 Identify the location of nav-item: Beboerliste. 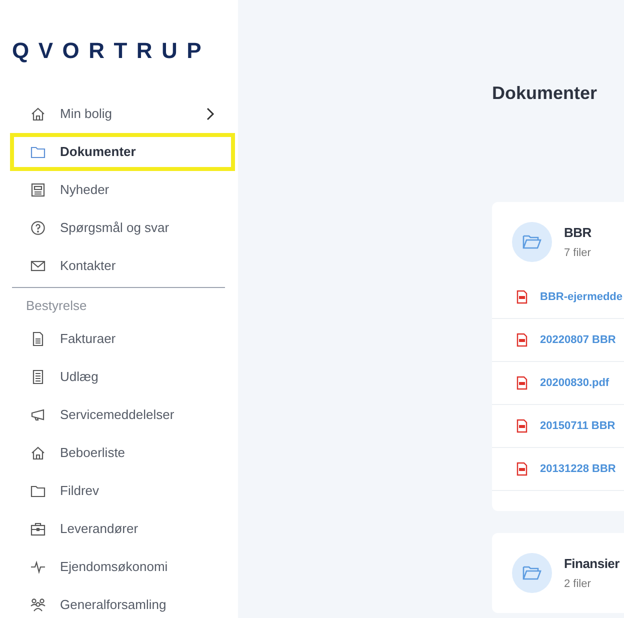
(122, 453).